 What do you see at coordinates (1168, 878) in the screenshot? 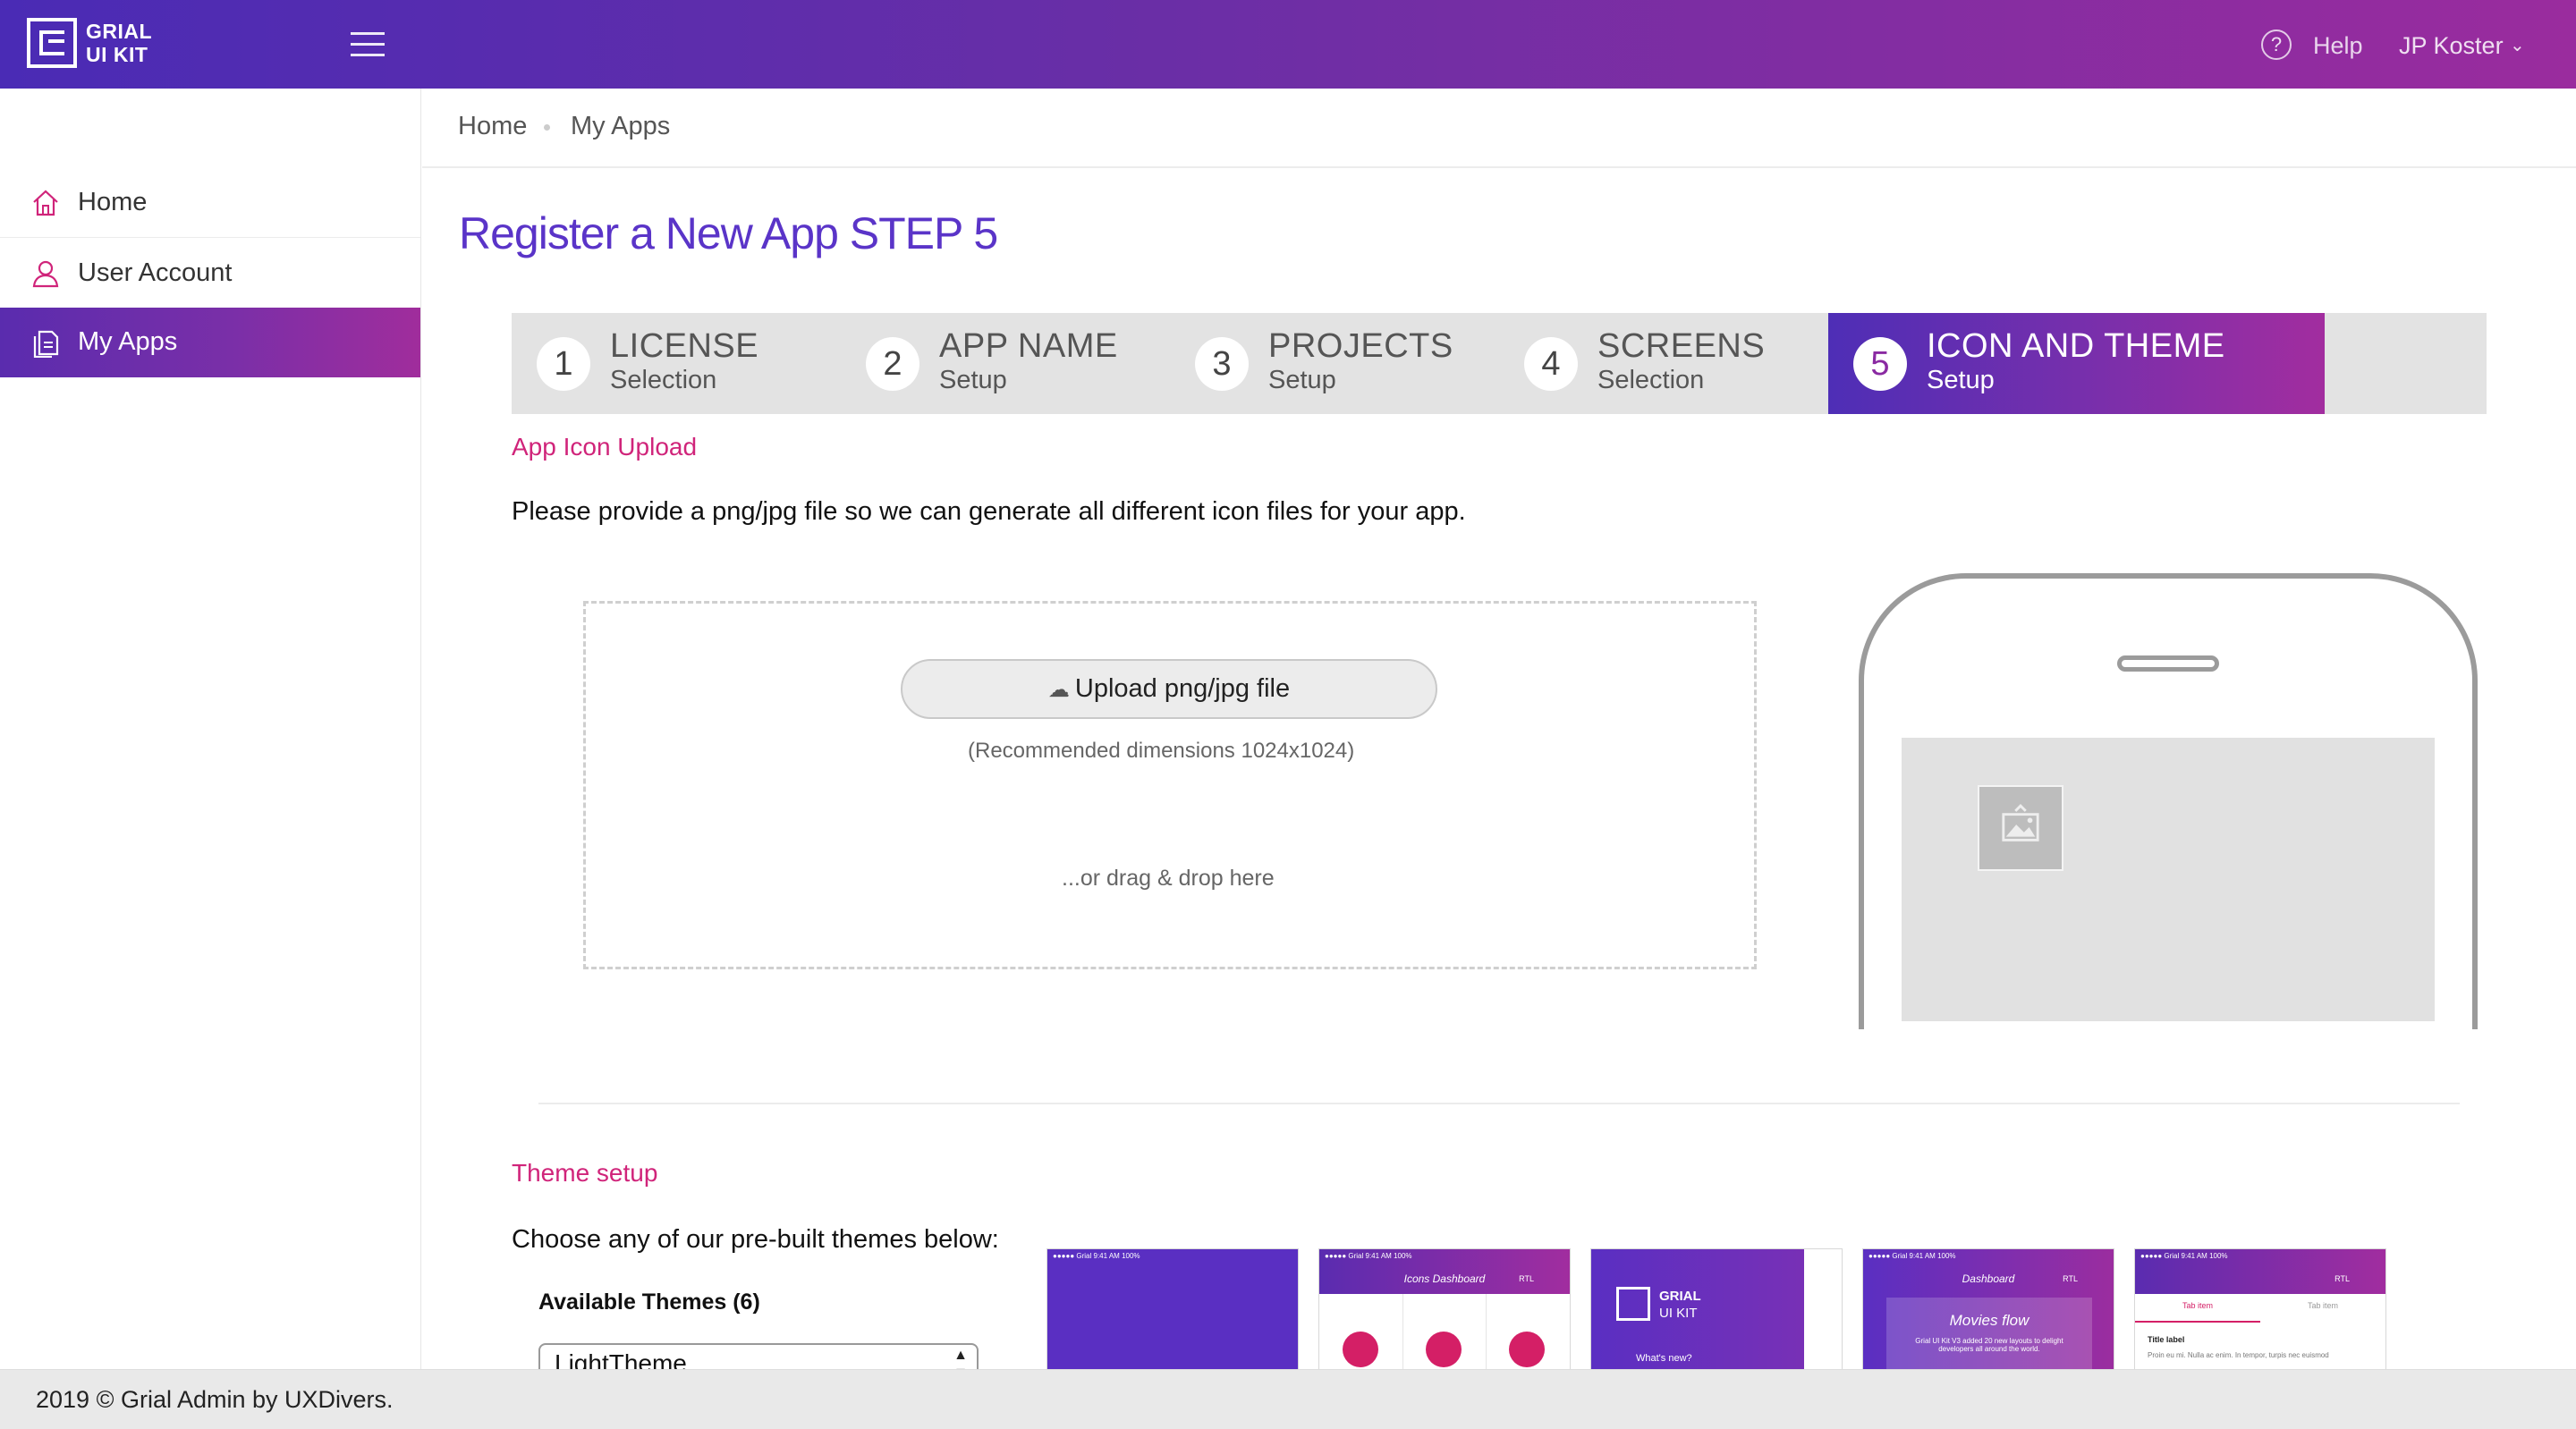
I see `drag-drop-hint: ...or drag & drop here` at bounding box center [1168, 878].